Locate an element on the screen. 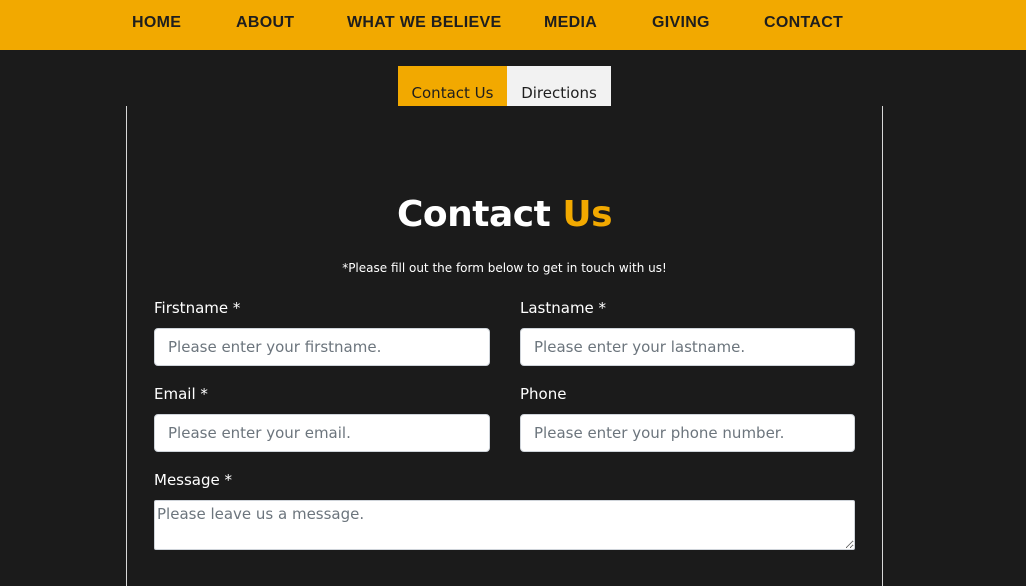  nav-media-link: MEDIA is located at coordinates (570, 22).